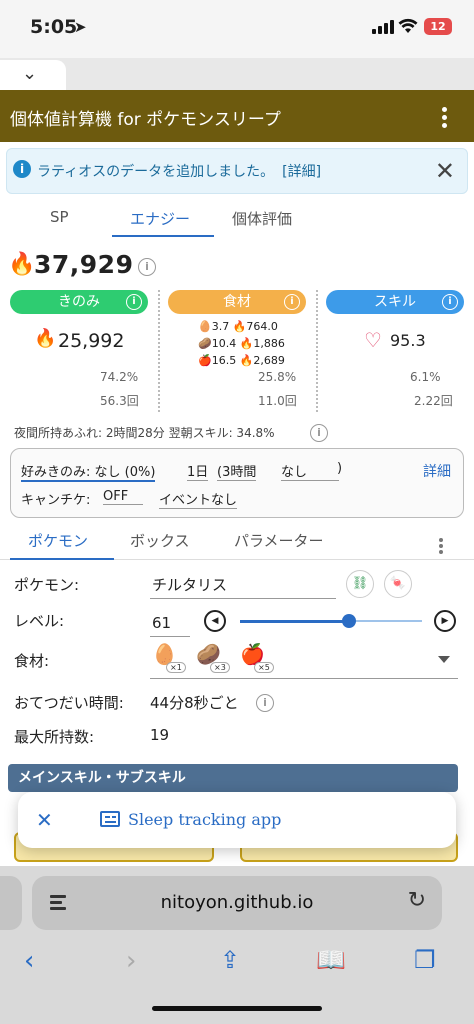  Describe the element at coordinates (373, 340) in the screenshot. I see `heart-icon: ♡` at that location.